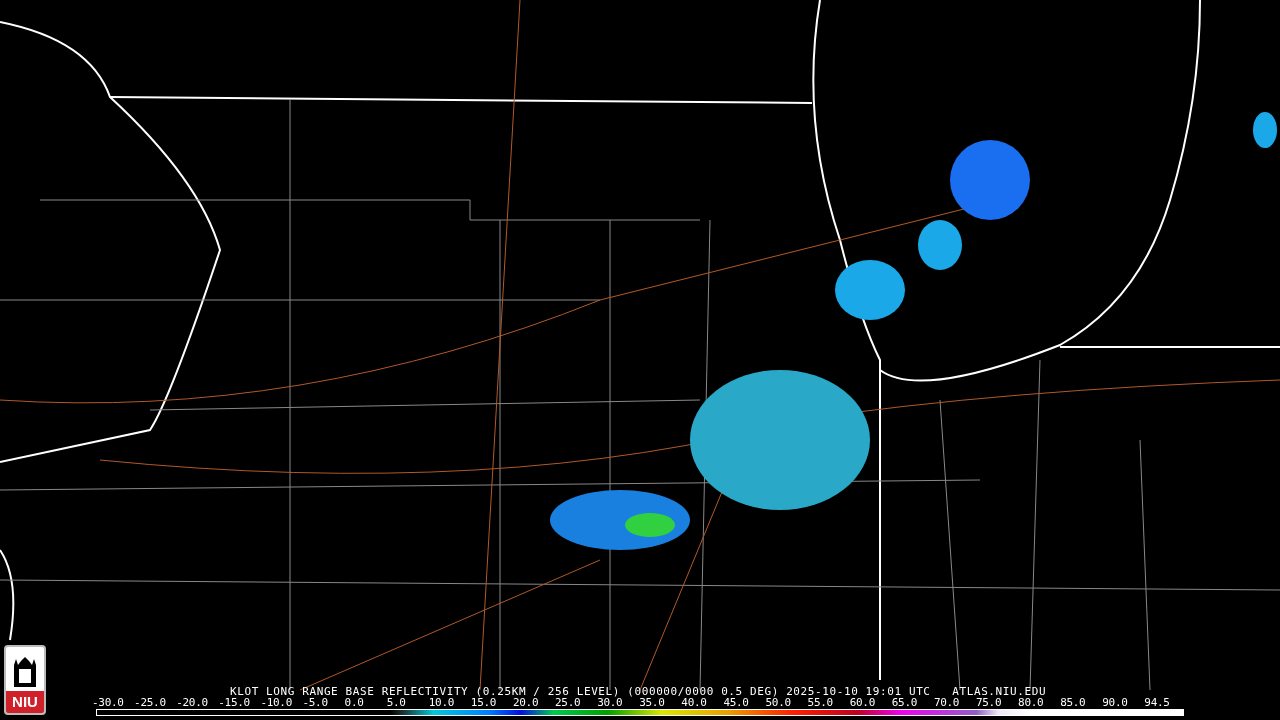  What do you see at coordinates (1157, 703) in the screenshot?
I see `scale-label: 94.5` at bounding box center [1157, 703].